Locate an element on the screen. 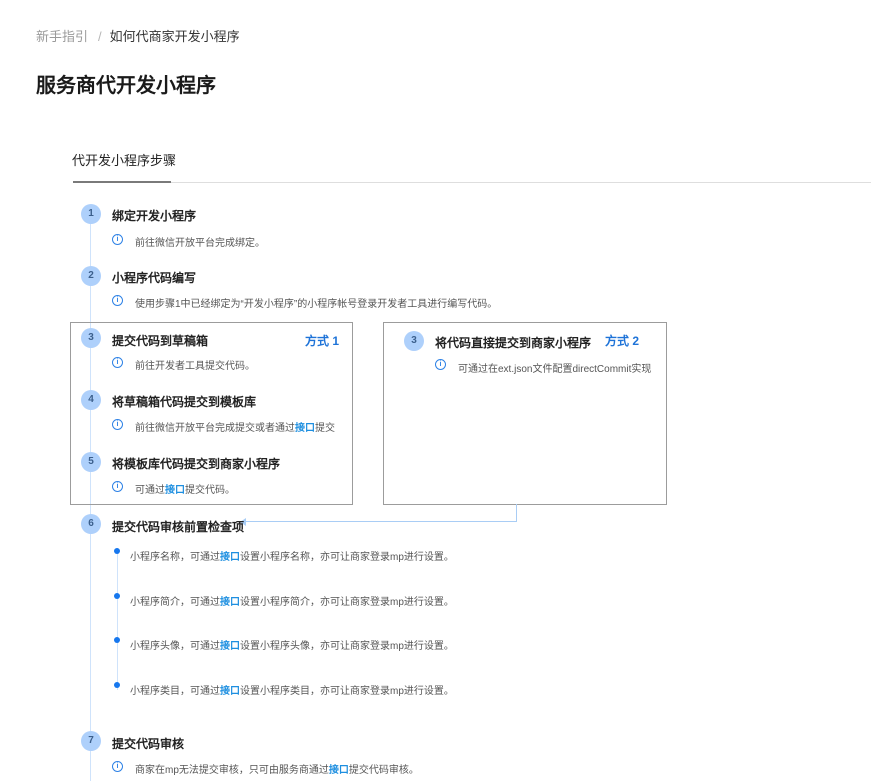 The height and width of the screenshot is (781, 871). step-title: 提交代码审核前置检查项 is located at coordinates (178, 527).